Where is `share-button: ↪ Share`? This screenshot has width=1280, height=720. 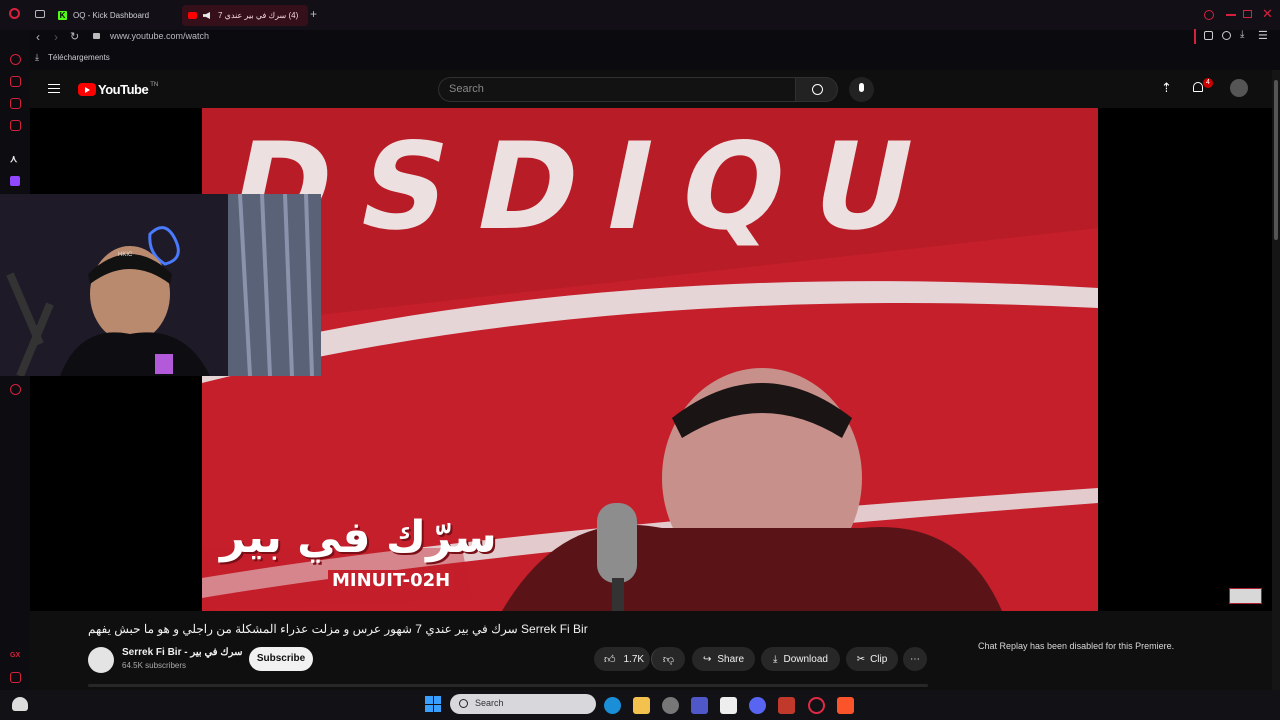
share-button: ↪ Share is located at coordinates (723, 659).